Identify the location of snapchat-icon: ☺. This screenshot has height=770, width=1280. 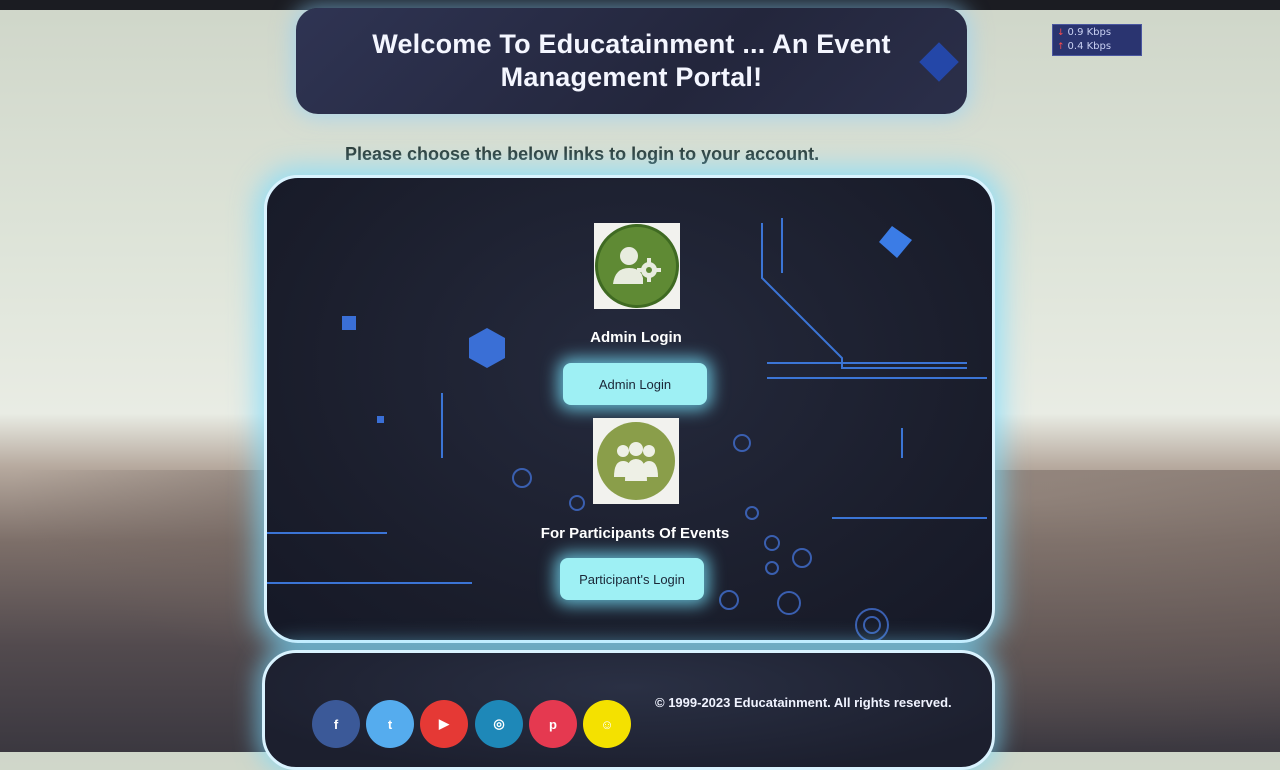
(607, 724).